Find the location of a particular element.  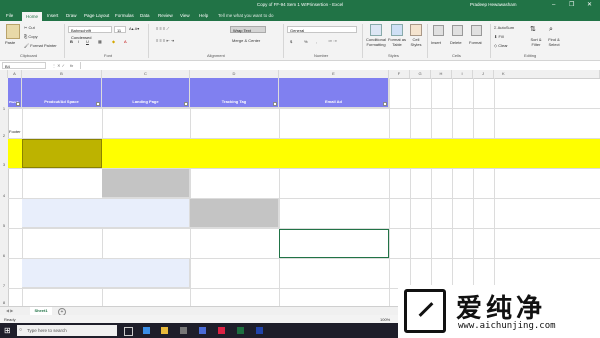

insert-cells-button: Insert is located at coordinates (436, 42).